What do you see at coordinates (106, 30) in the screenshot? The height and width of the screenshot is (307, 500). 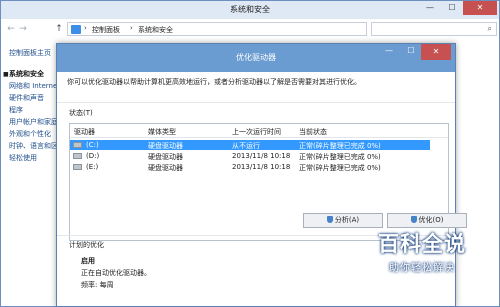 I see `breadcrumb-control-panel: 控制面板` at bounding box center [106, 30].